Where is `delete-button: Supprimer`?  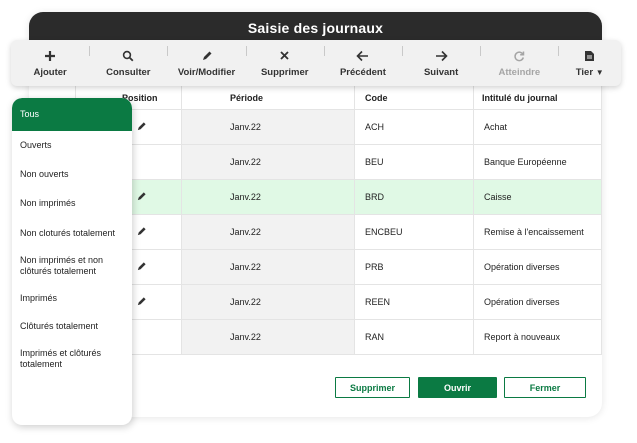 delete-button: Supprimer is located at coordinates (284, 63).